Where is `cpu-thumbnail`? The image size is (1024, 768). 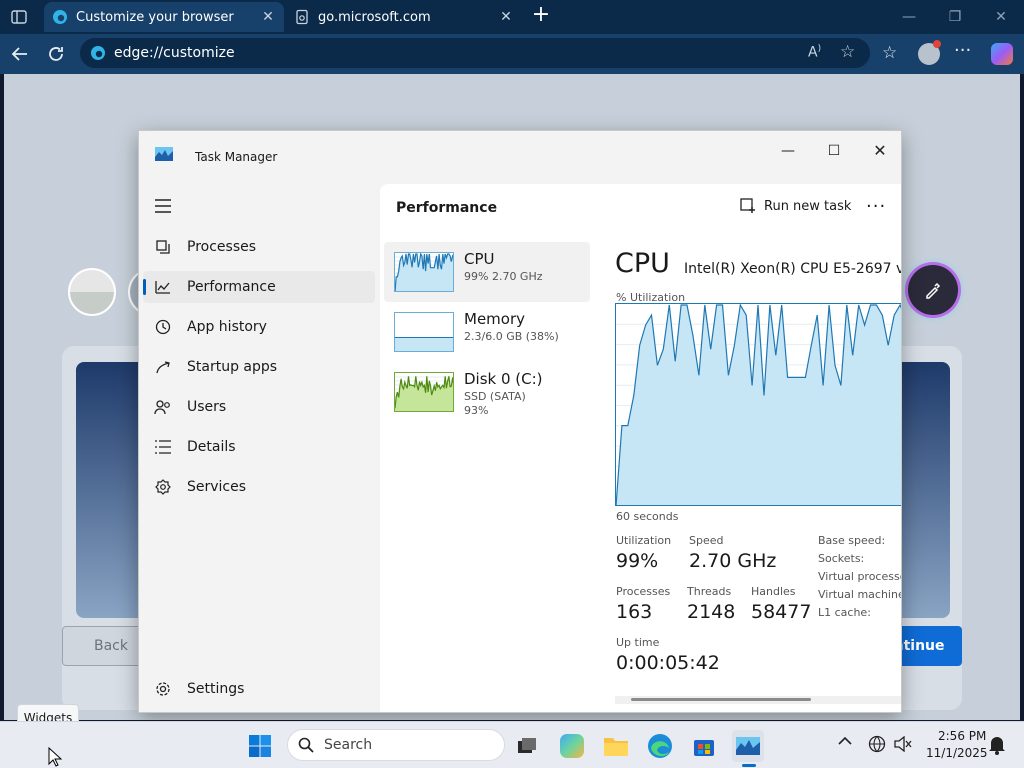
cpu-thumbnail is located at coordinates (424, 272).